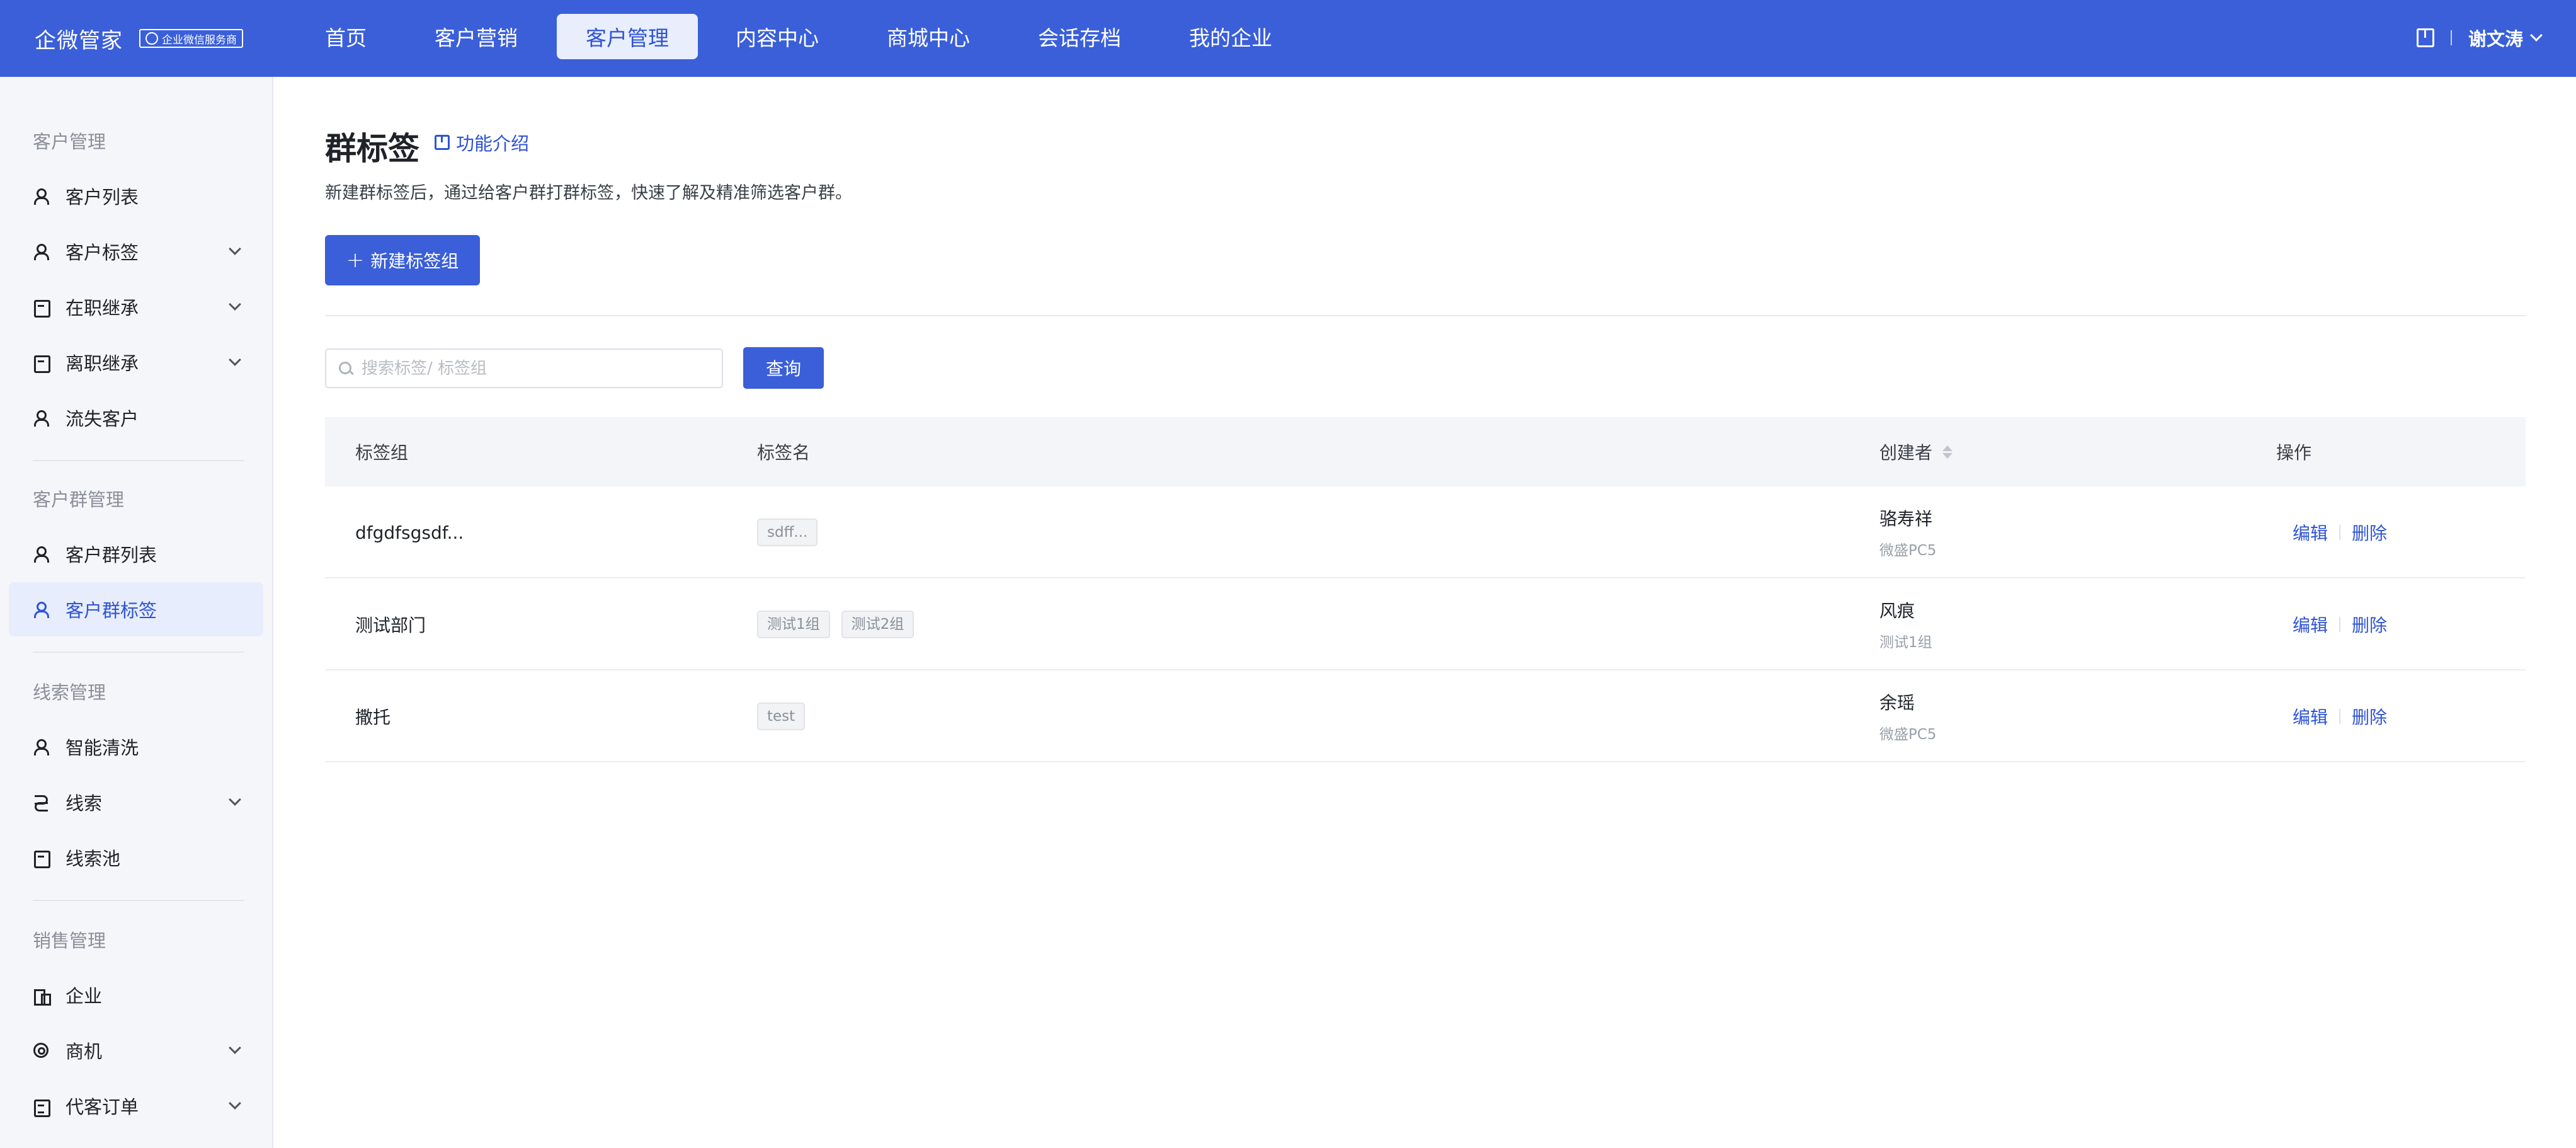 The height and width of the screenshot is (1148, 2576). Describe the element at coordinates (1905, 624) in the screenshot. I see `cell-creator: 风痕 测试1组` at that location.